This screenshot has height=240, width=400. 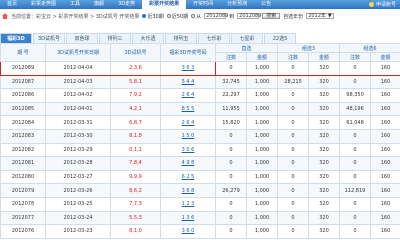 I want to click on cell-trial: 0,1,1, so click(x=135, y=150).